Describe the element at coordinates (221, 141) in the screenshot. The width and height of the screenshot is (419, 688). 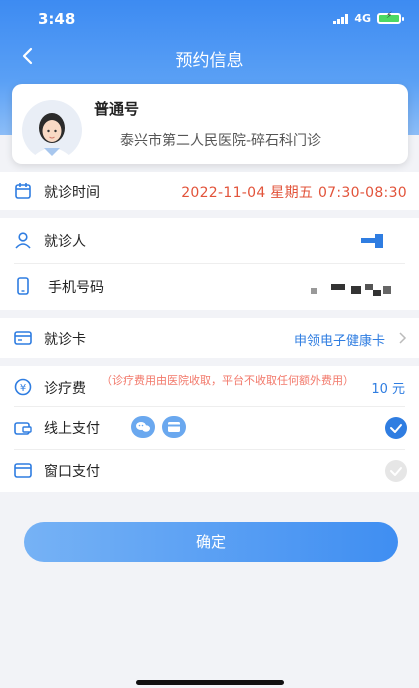
I see `hospital-name: 泰兴市第二人民医院-碎石科门诊` at that location.